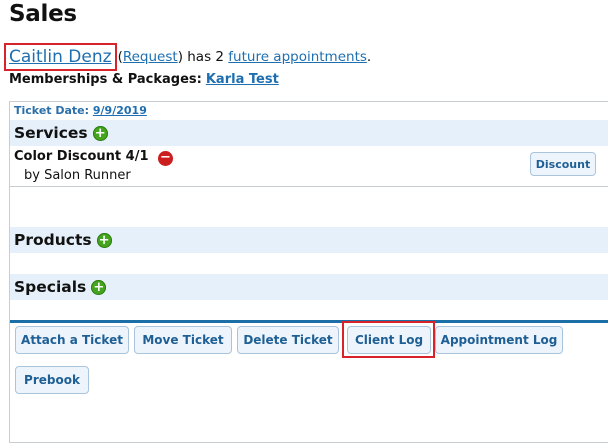 Image resolution: width=608 pixels, height=443 pixels. I want to click on attach-ticket-button: Attach a Ticket, so click(72, 340).